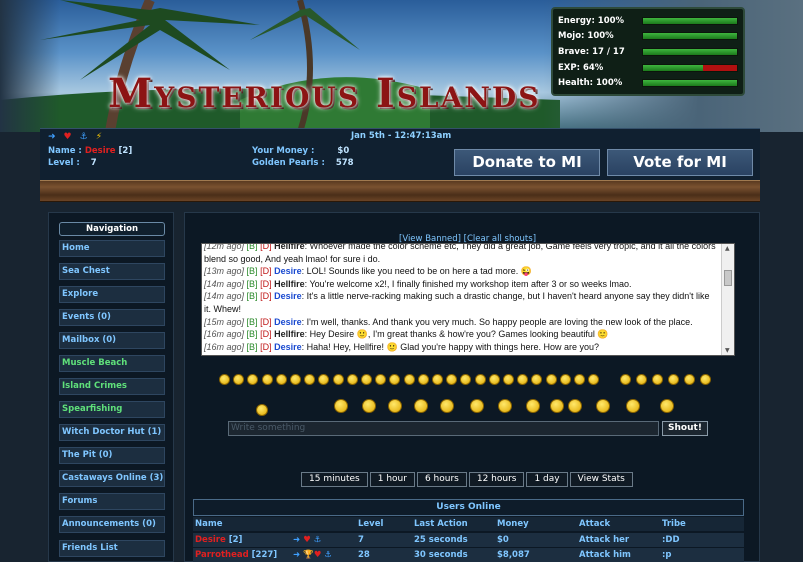  What do you see at coordinates (601, 479) in the screenshot?
I see `tab-view-stats: View Stats` at bounding box center [601, 479].